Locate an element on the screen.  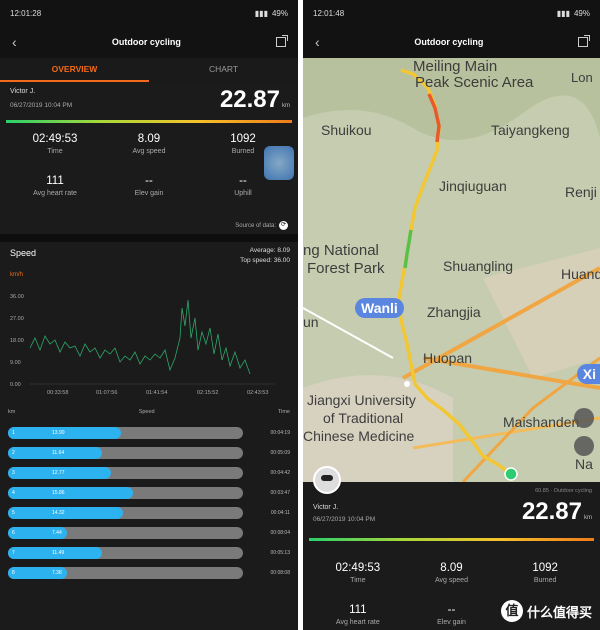
split-row: 1 13.90 00:04:19 is located at coordinates (149, 433).